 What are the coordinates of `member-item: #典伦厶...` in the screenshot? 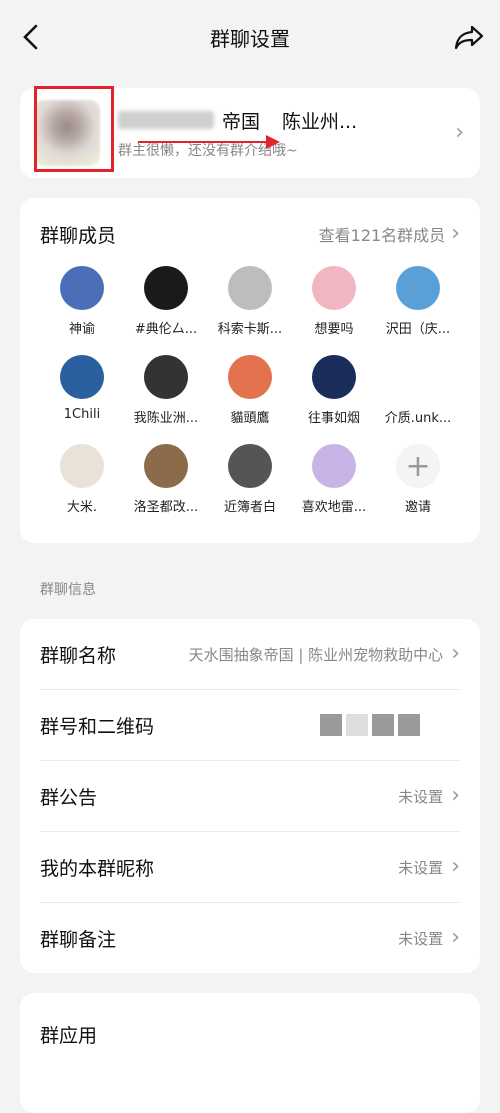 It's located at (166, 310).